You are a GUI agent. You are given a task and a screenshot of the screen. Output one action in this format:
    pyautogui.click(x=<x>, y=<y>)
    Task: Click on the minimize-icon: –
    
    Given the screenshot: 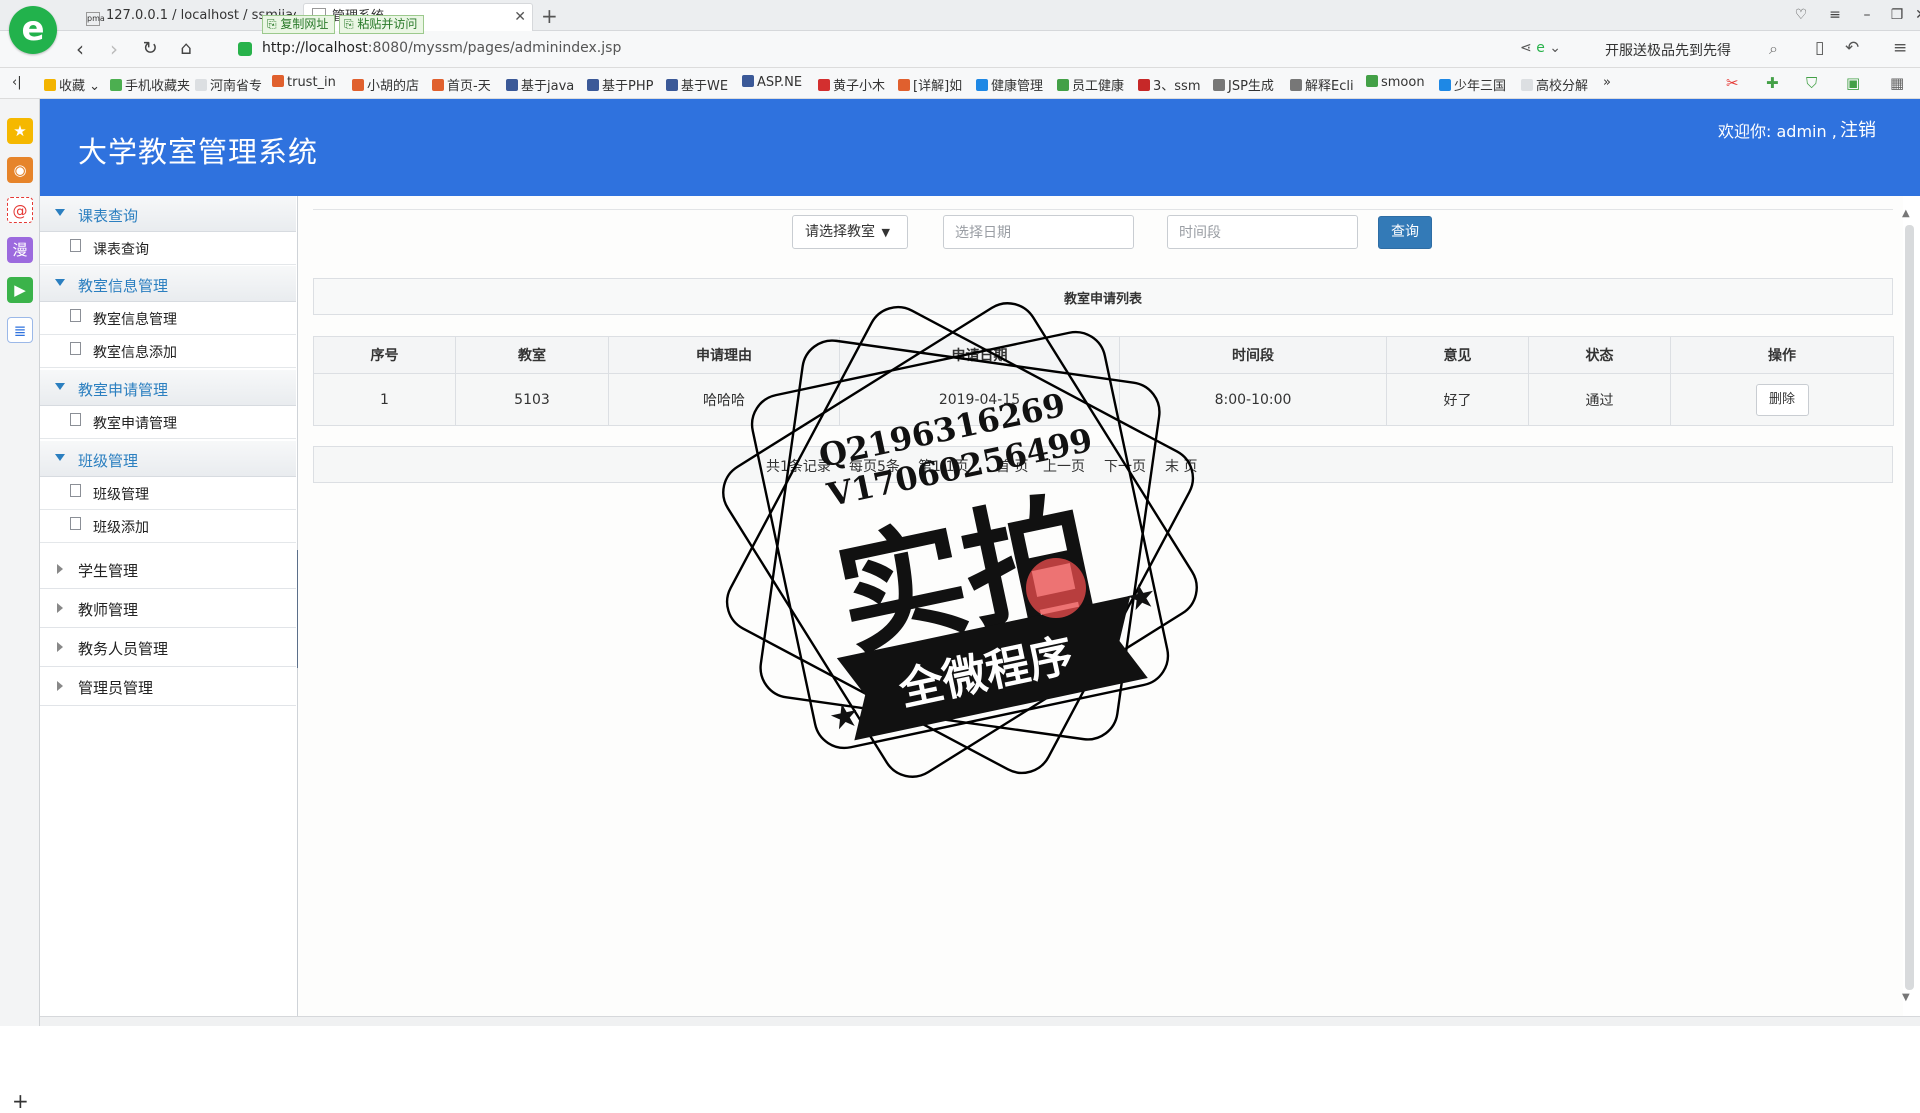 What is the action you would take?
    pyautogui.click(x=1867, y=15)
    